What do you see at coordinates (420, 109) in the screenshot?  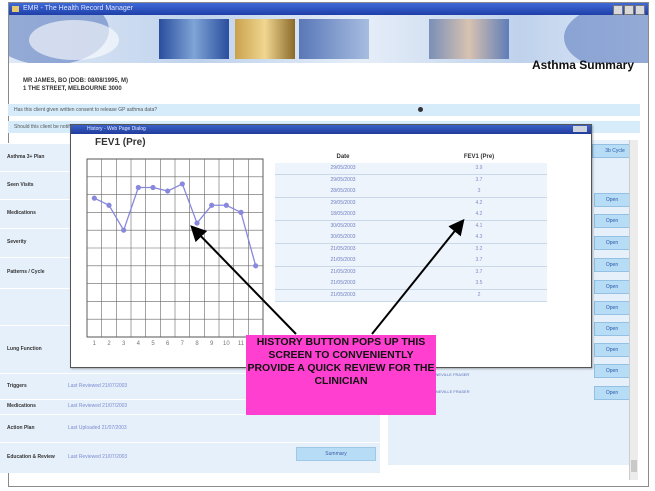 I see `consent-radio` at bounding box center [420, 109].